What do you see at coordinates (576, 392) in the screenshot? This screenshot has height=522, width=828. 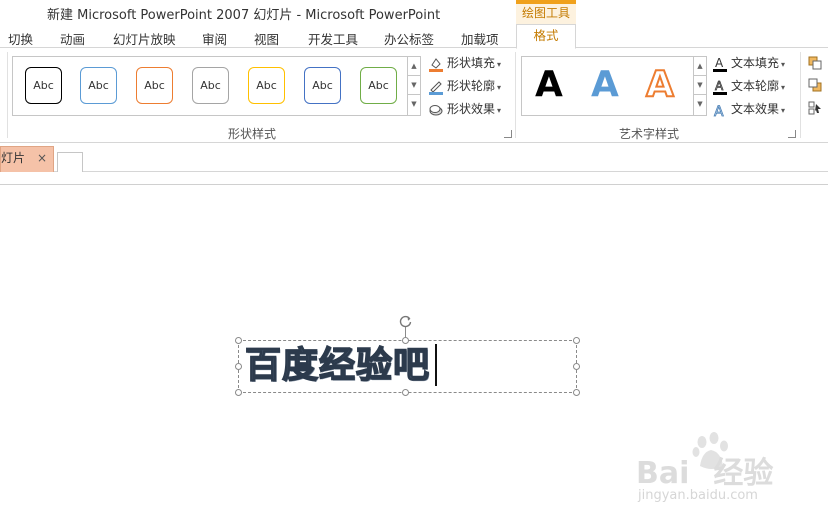 I see `resize-handle-bottom-right` at bounding box center [576, 392].